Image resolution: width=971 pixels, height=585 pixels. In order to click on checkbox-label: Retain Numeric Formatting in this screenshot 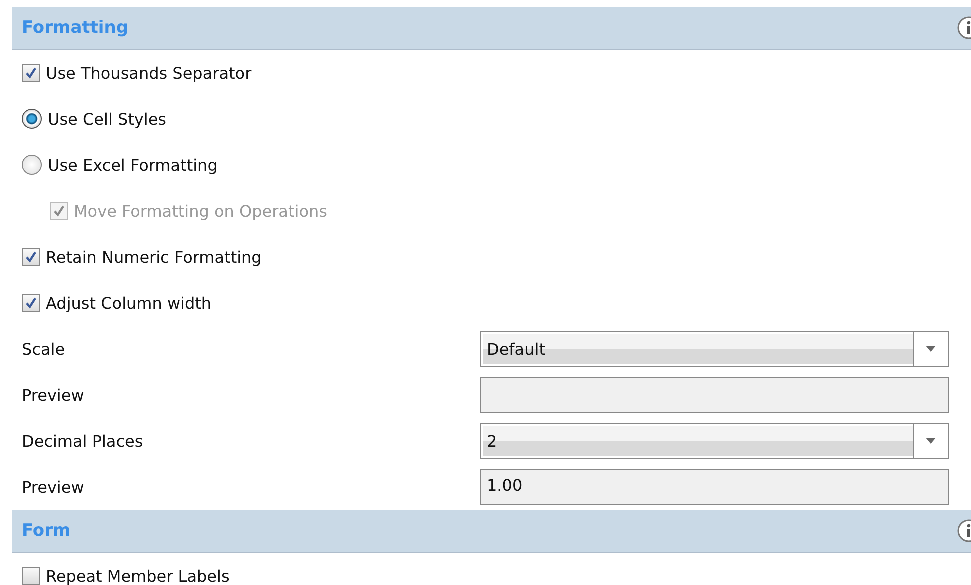, I will do `click(154, 257)`.